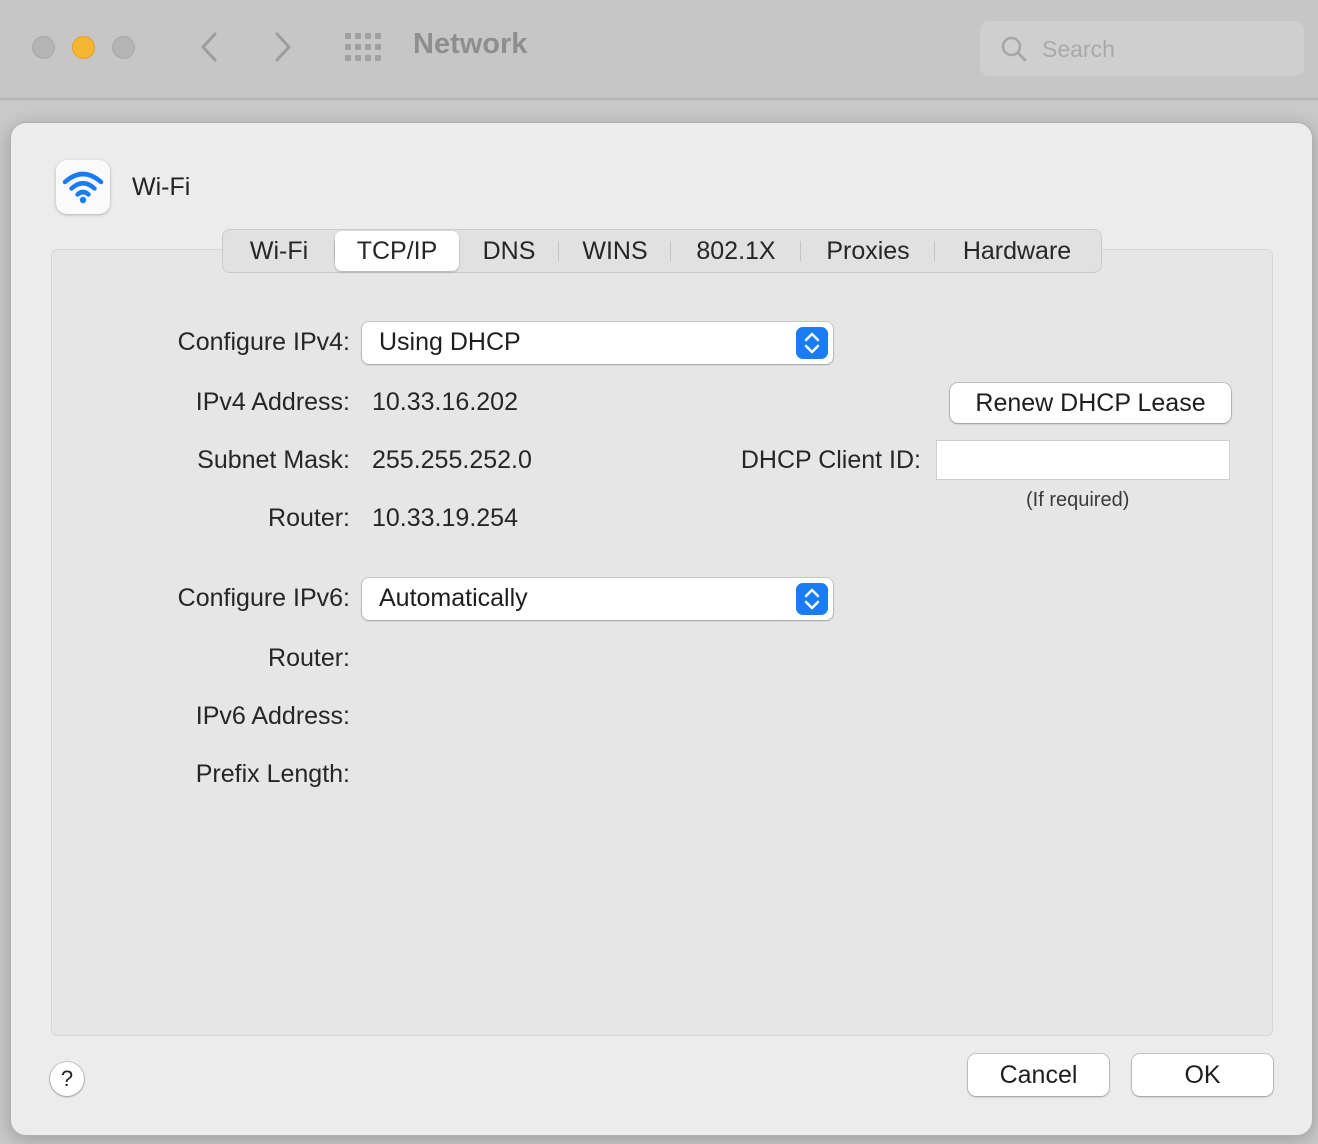 The width and height of the screenshot is (1318, 1144). I want to click on tab-tcpip: TCP/IP, so click(397, 251).